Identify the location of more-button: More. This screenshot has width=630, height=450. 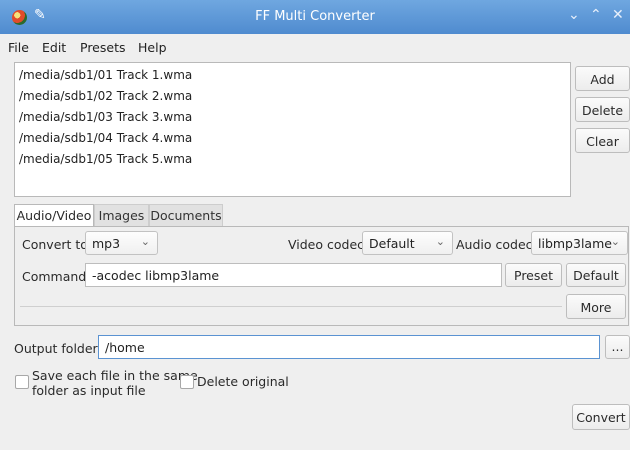
(596, 306).